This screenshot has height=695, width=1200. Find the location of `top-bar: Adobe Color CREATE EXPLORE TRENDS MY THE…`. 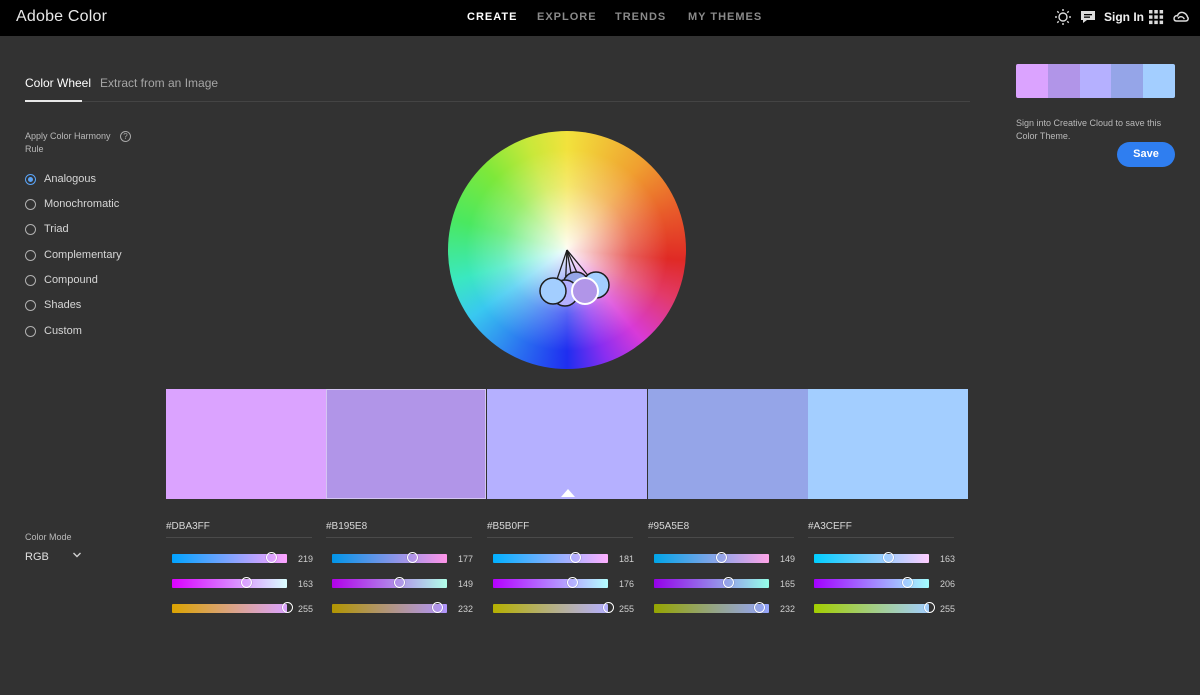

top-bar: Adobe Color CREATE EXPLORE TRENDS MY THE… is located at coordinates (600, 18).